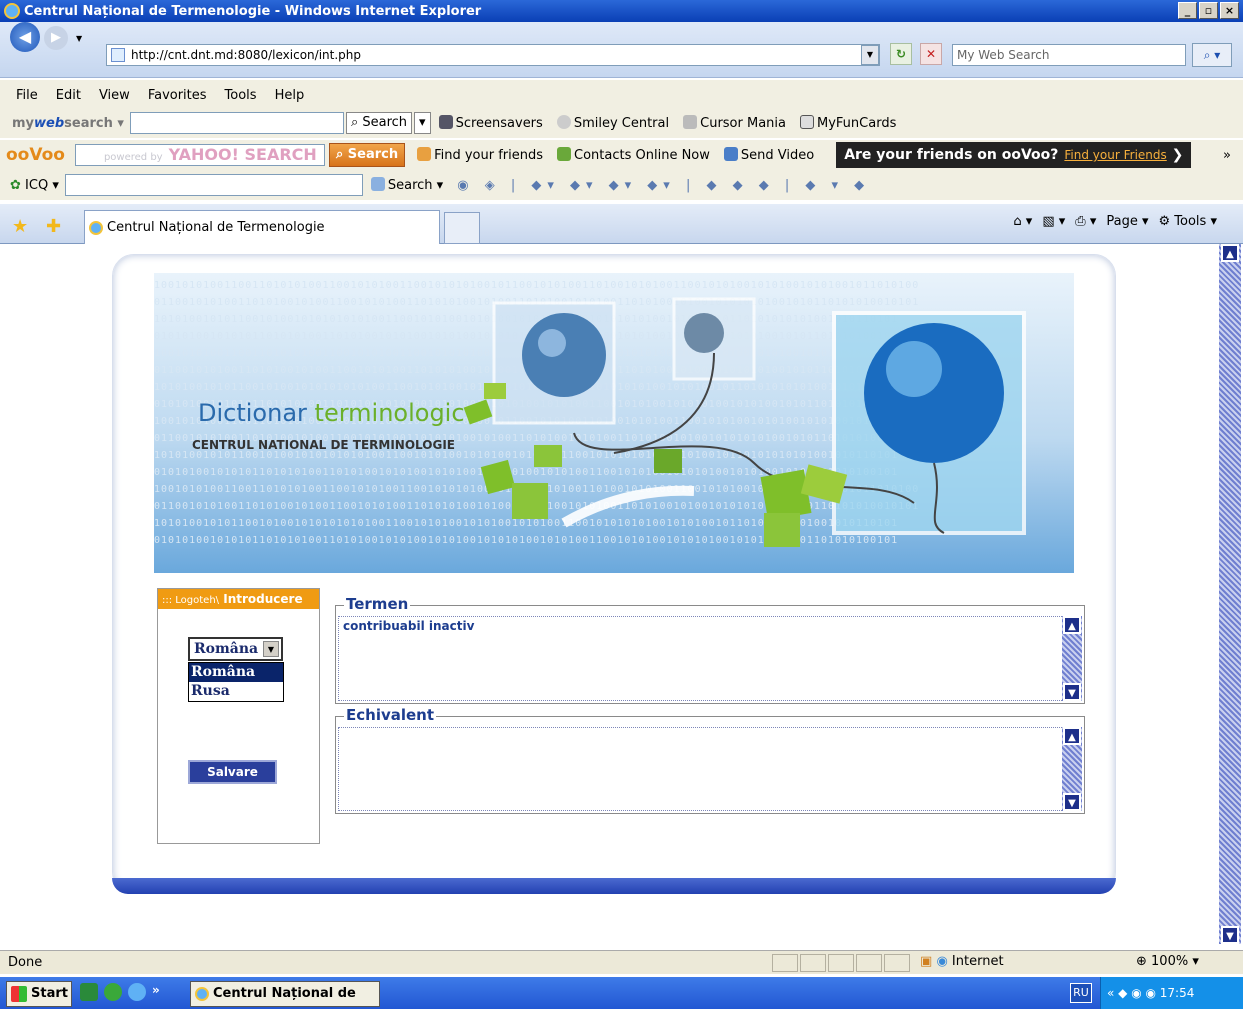  Describe the element at coordinates (734, 123) in the screenshot. I see `cursor-mania-link: Cursor Mania` at that location.